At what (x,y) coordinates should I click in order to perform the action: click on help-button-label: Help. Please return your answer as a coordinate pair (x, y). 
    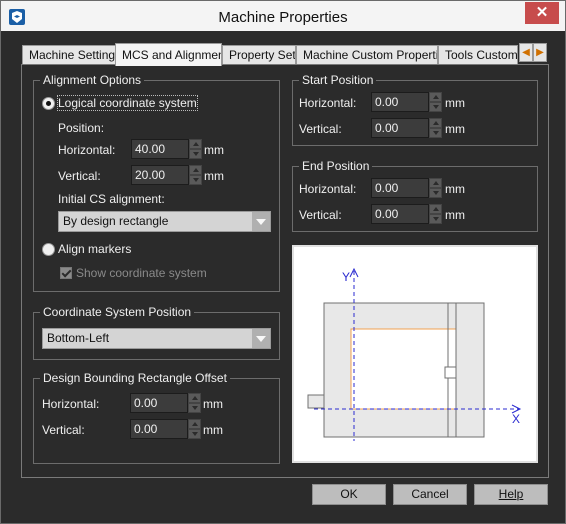
    Looking at the image, I should click on (511, 494).